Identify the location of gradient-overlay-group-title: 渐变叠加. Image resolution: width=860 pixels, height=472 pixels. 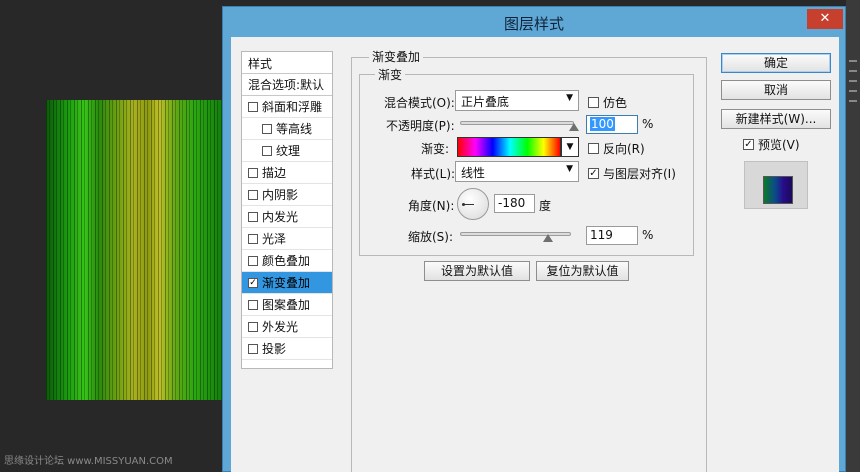
(396, 56).